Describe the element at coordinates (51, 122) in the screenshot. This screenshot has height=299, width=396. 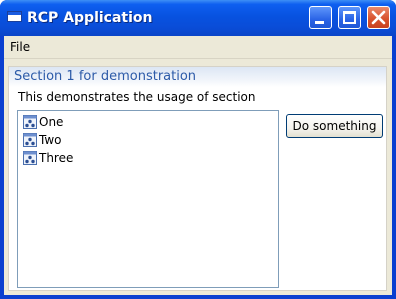
I see `list-item-label: One` at that location.